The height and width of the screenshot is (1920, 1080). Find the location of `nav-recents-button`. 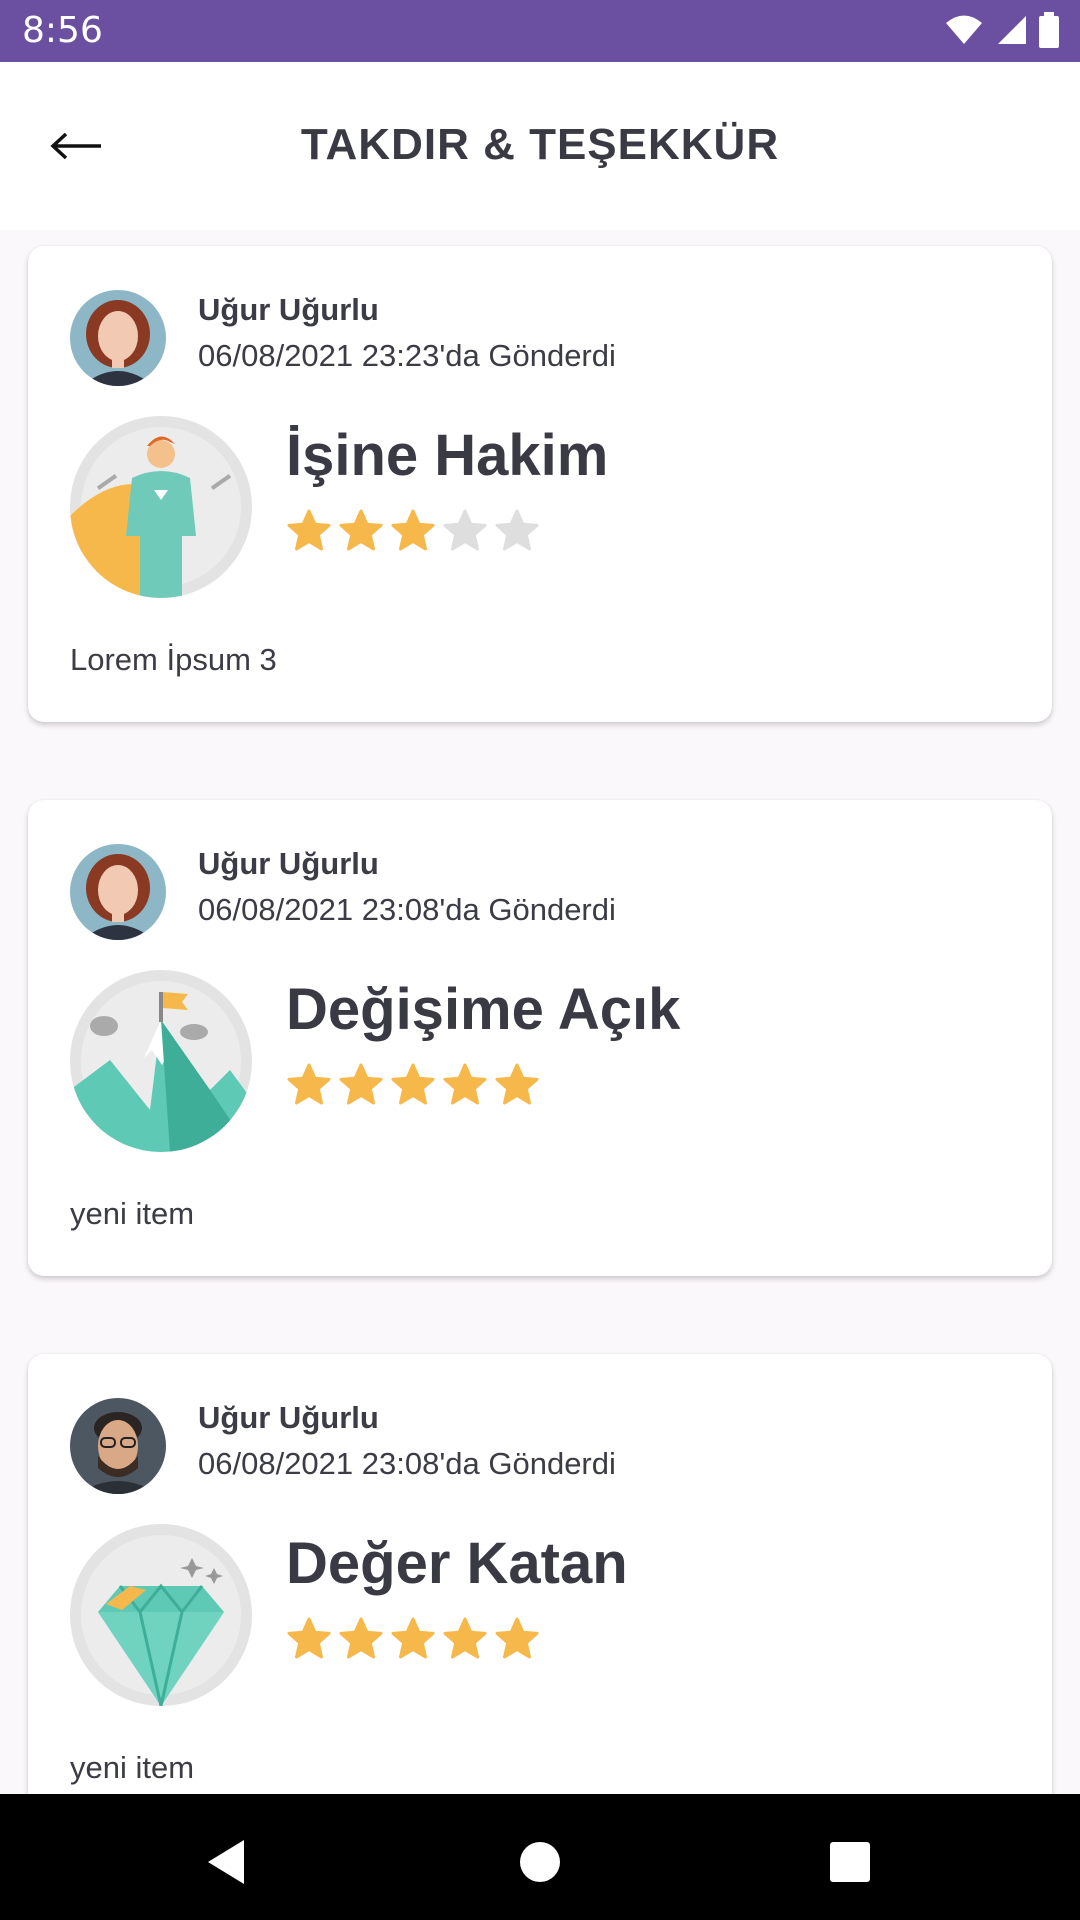

nav-recents-button is located at coordinates (850, 1862).